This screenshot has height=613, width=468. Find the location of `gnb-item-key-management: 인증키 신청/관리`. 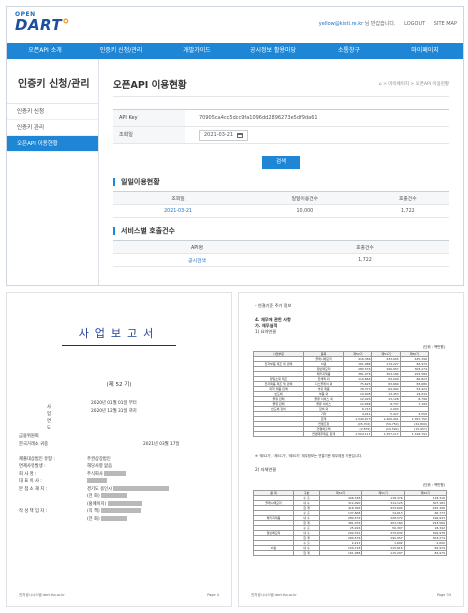

gnb-item-key-management: 인증키 신청/관리 is located at coordinates (121, 51).